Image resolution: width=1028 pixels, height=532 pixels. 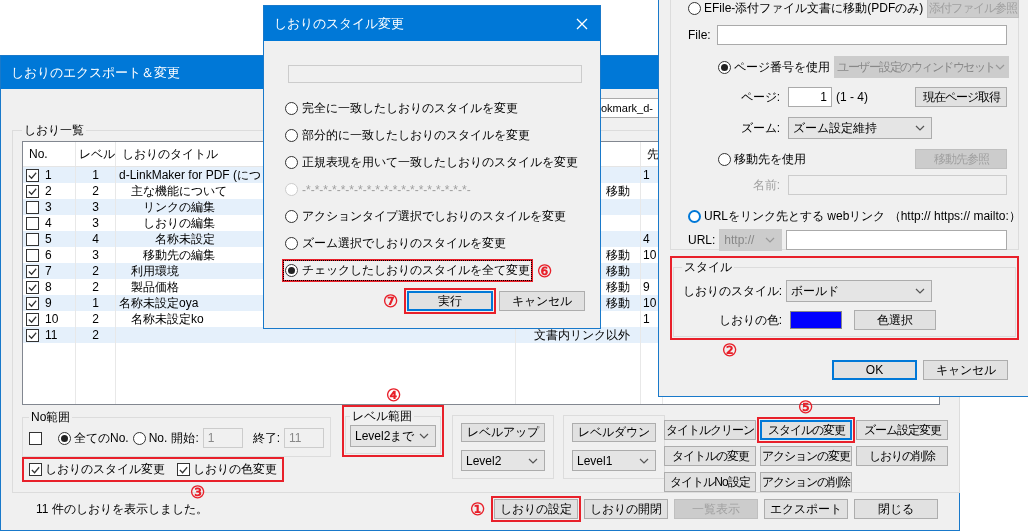 What do you see at coordinates (806, 8) in the screenshot?
I see `radio-button: EFile-添付ファイル文書に移動(PDFのみ)` at bounding box center [806, 8].